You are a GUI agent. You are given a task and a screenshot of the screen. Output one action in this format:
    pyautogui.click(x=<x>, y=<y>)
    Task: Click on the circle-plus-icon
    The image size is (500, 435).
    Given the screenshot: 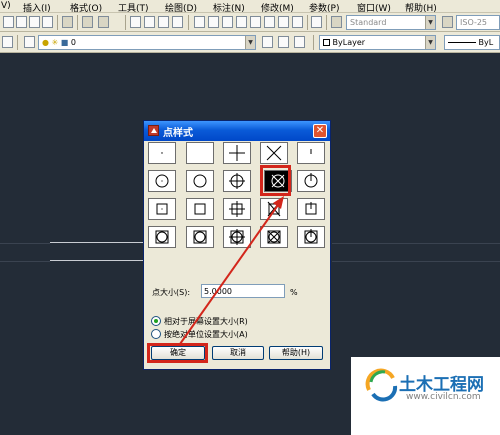 What is the action you would take?
    pyautogui.click(x=237, y=181)
    